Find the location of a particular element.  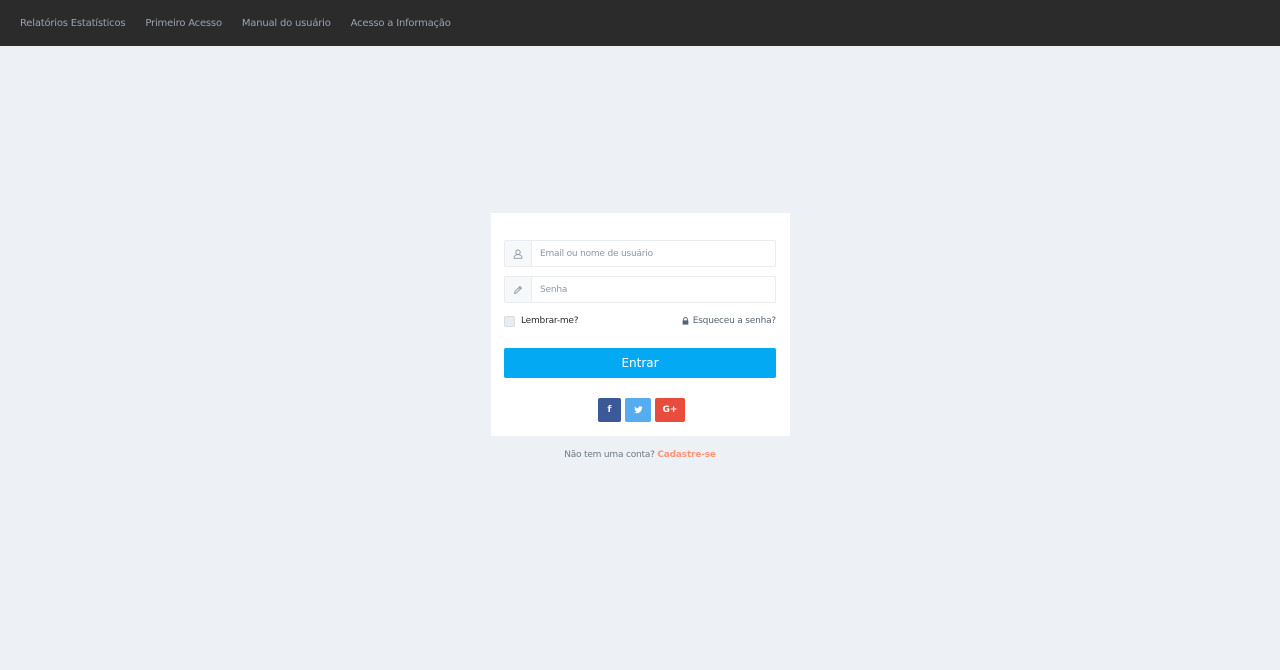

remember-me: Lembrar-me? is located at coordinates (541, 321).